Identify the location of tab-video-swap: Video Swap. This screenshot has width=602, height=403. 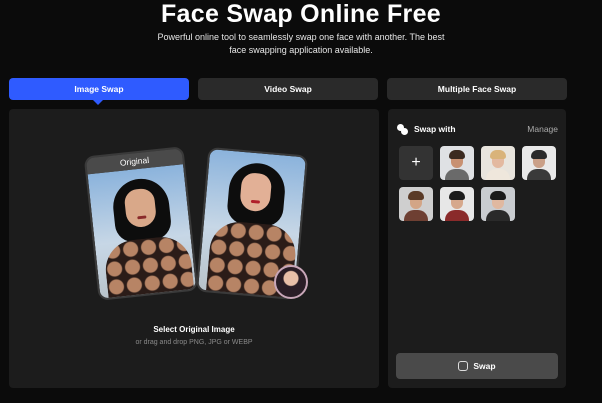
(288, 89).